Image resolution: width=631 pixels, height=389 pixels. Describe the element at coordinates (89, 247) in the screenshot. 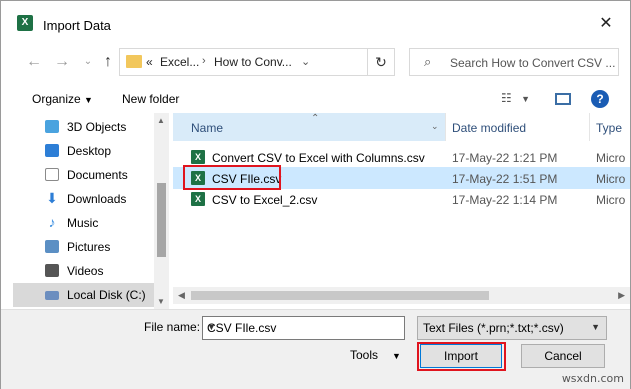

I see `nav-item-label: Pictures` at that location.